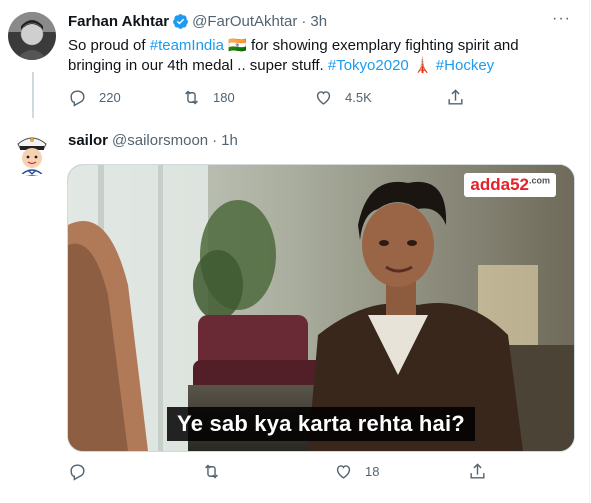  What do you see at coordinates (135, 471) in the screenshot?
I see `reply-button` at bounding box center [135, 471].